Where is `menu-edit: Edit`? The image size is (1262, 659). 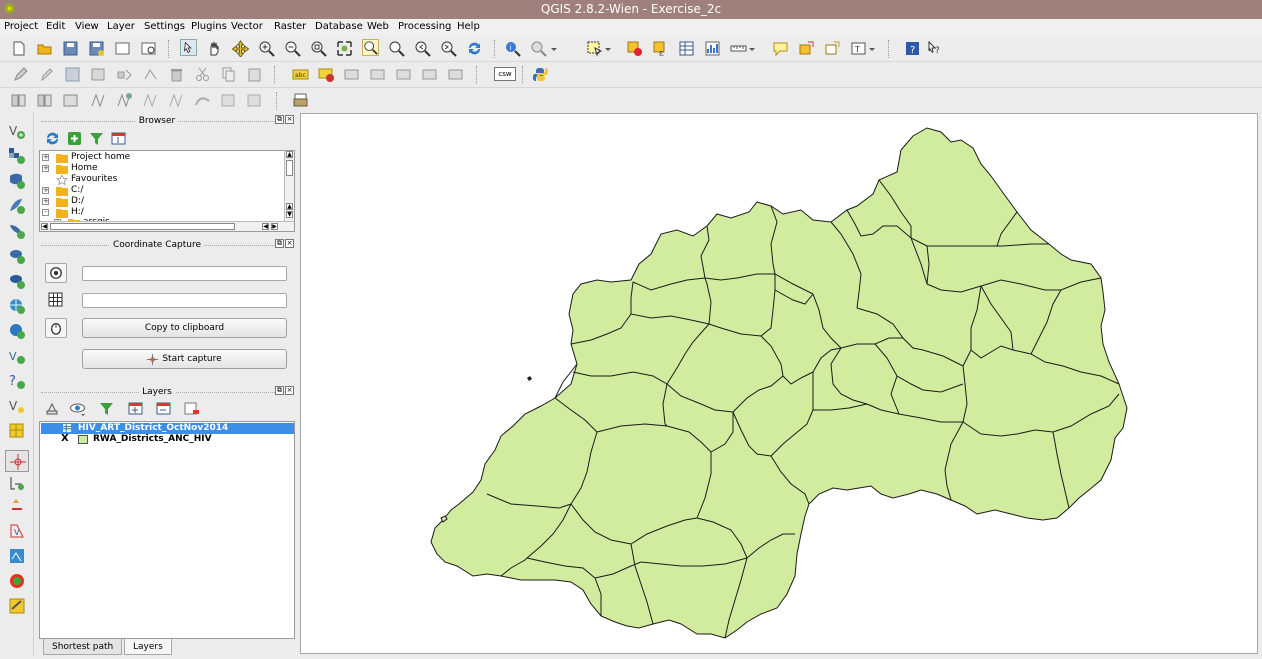
menu-edit: Edit is located at coordinates (55, 26).